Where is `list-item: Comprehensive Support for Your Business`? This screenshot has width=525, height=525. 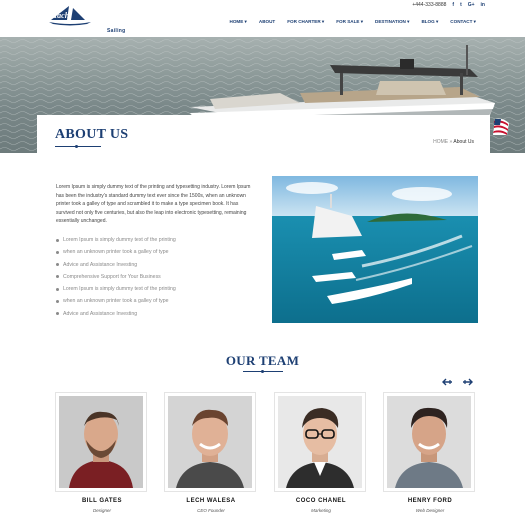
list-item: Comprehensive Support for Your Business is located at coordinates (116, 279).